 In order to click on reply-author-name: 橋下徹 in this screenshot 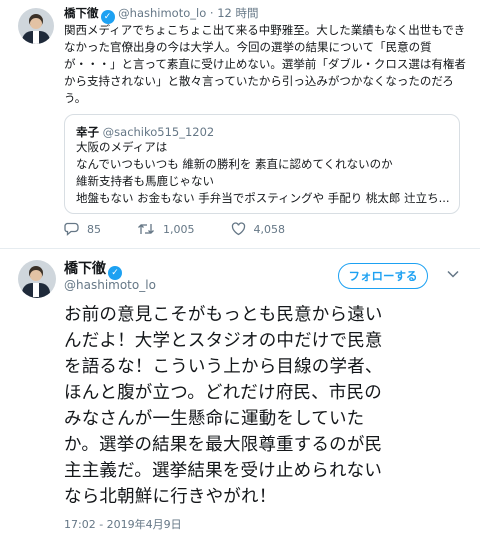, I will do `click(81, 13)`.